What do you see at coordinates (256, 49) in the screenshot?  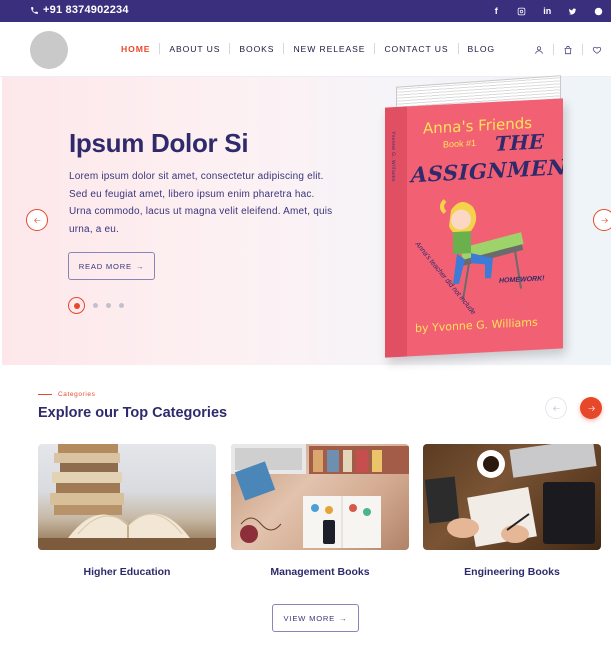 I see `nav-books: BOOKS` at bounding box center [256, 49].